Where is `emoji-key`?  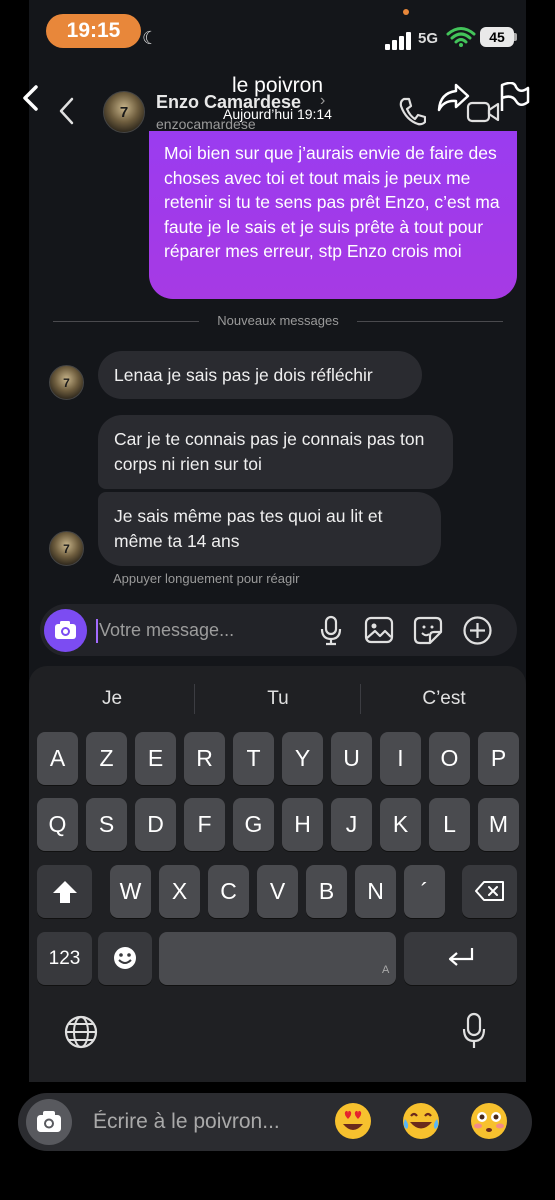 emoji-key is located at coordinates (125, 958).